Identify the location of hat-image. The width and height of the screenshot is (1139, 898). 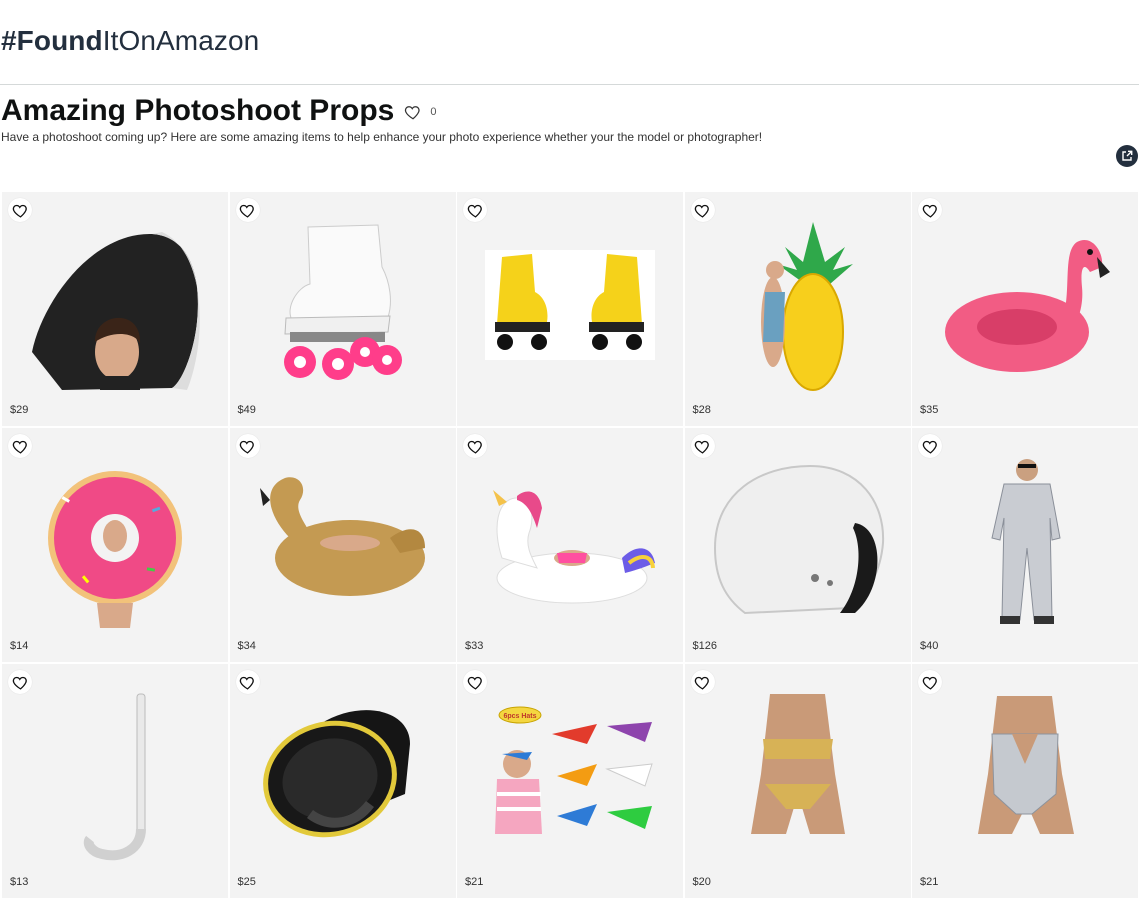
(116, 311).